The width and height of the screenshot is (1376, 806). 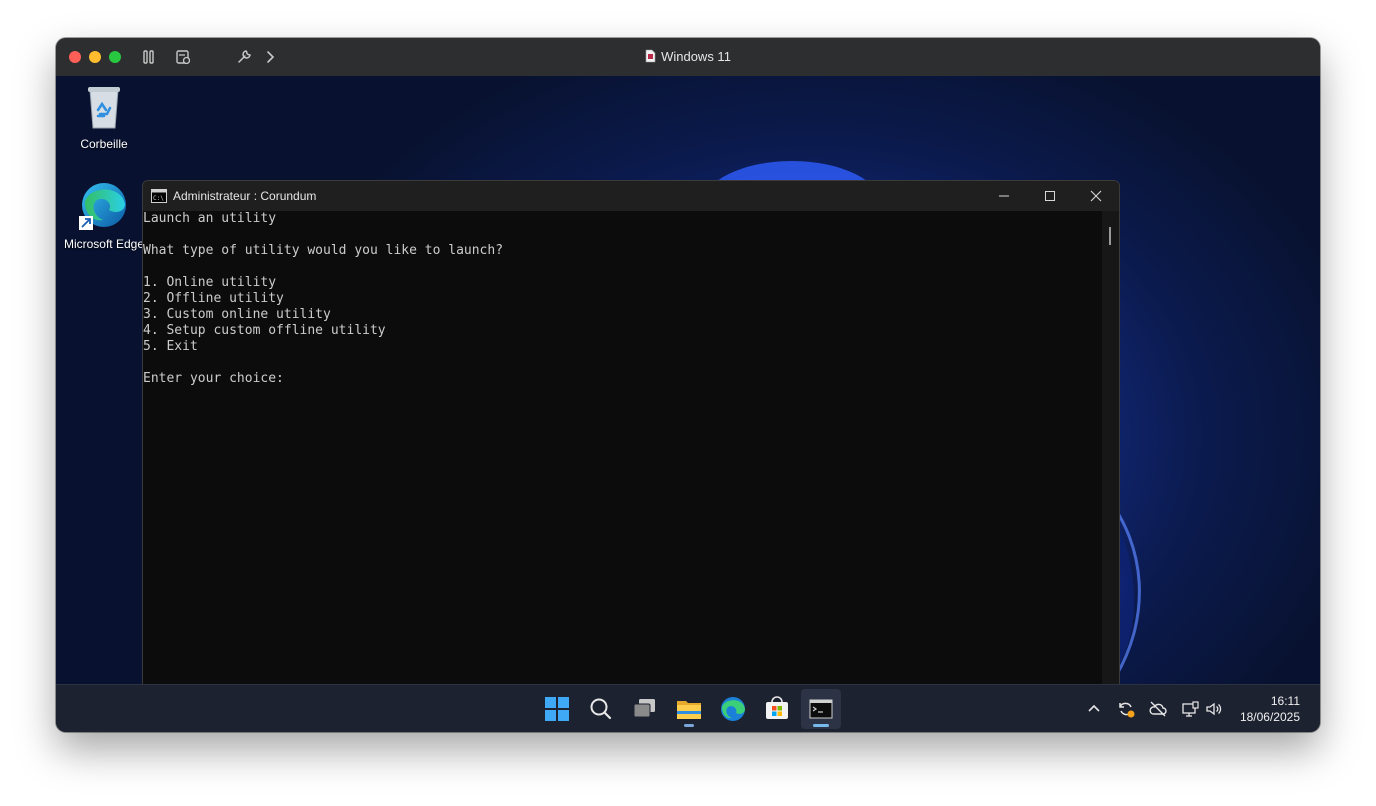 What do you see at coordinates (104, 144) in the screenshot?
I see `desktop-icon-label: Corbeille` at bounding box center [104, 144].